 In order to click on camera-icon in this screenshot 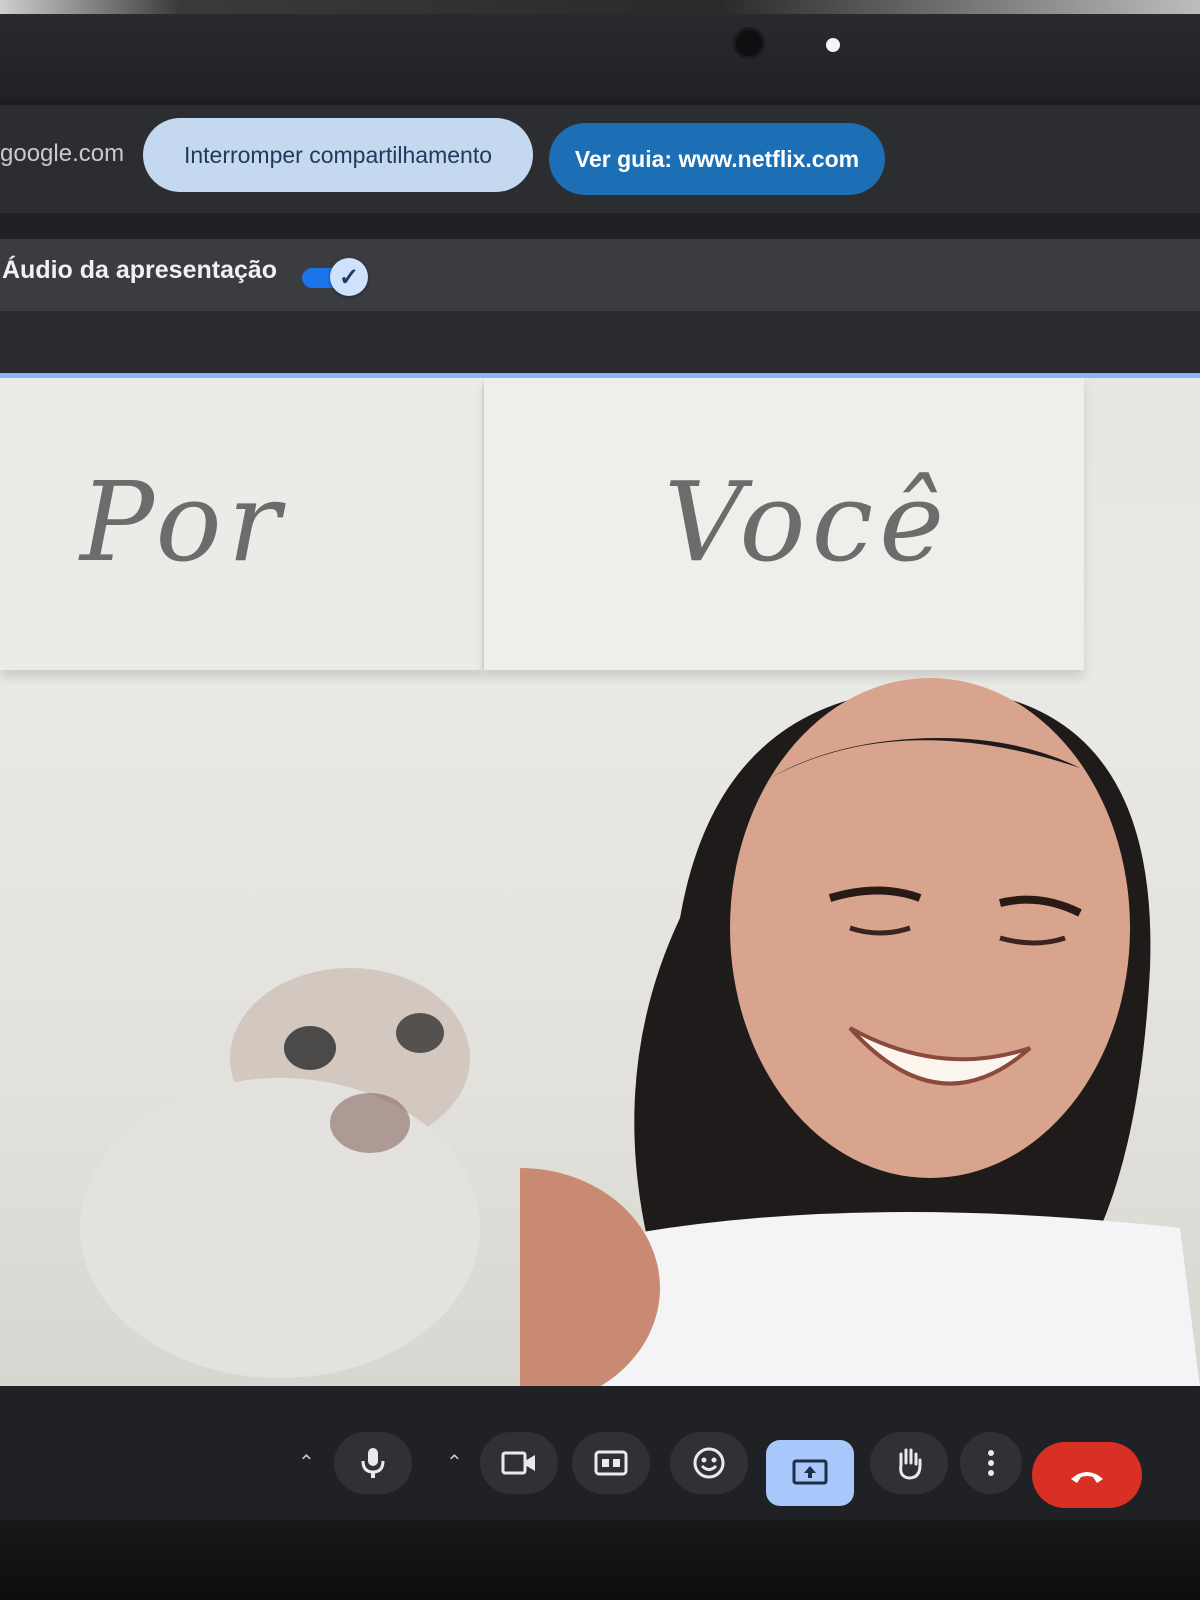, I will do `click(518, 1463)`.